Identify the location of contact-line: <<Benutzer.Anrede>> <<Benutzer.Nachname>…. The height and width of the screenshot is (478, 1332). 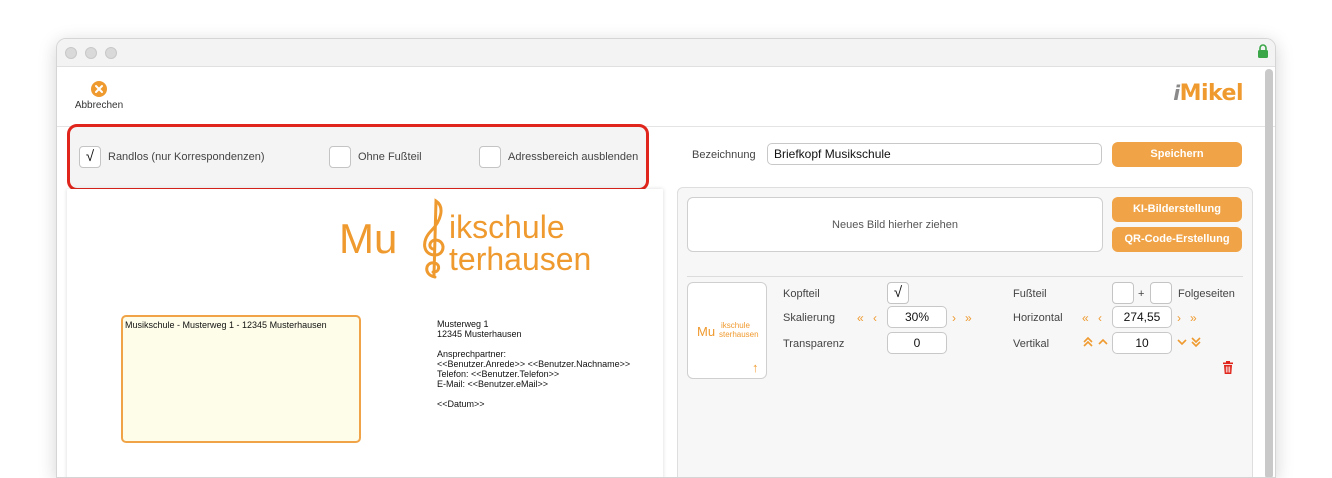
(534, 364).